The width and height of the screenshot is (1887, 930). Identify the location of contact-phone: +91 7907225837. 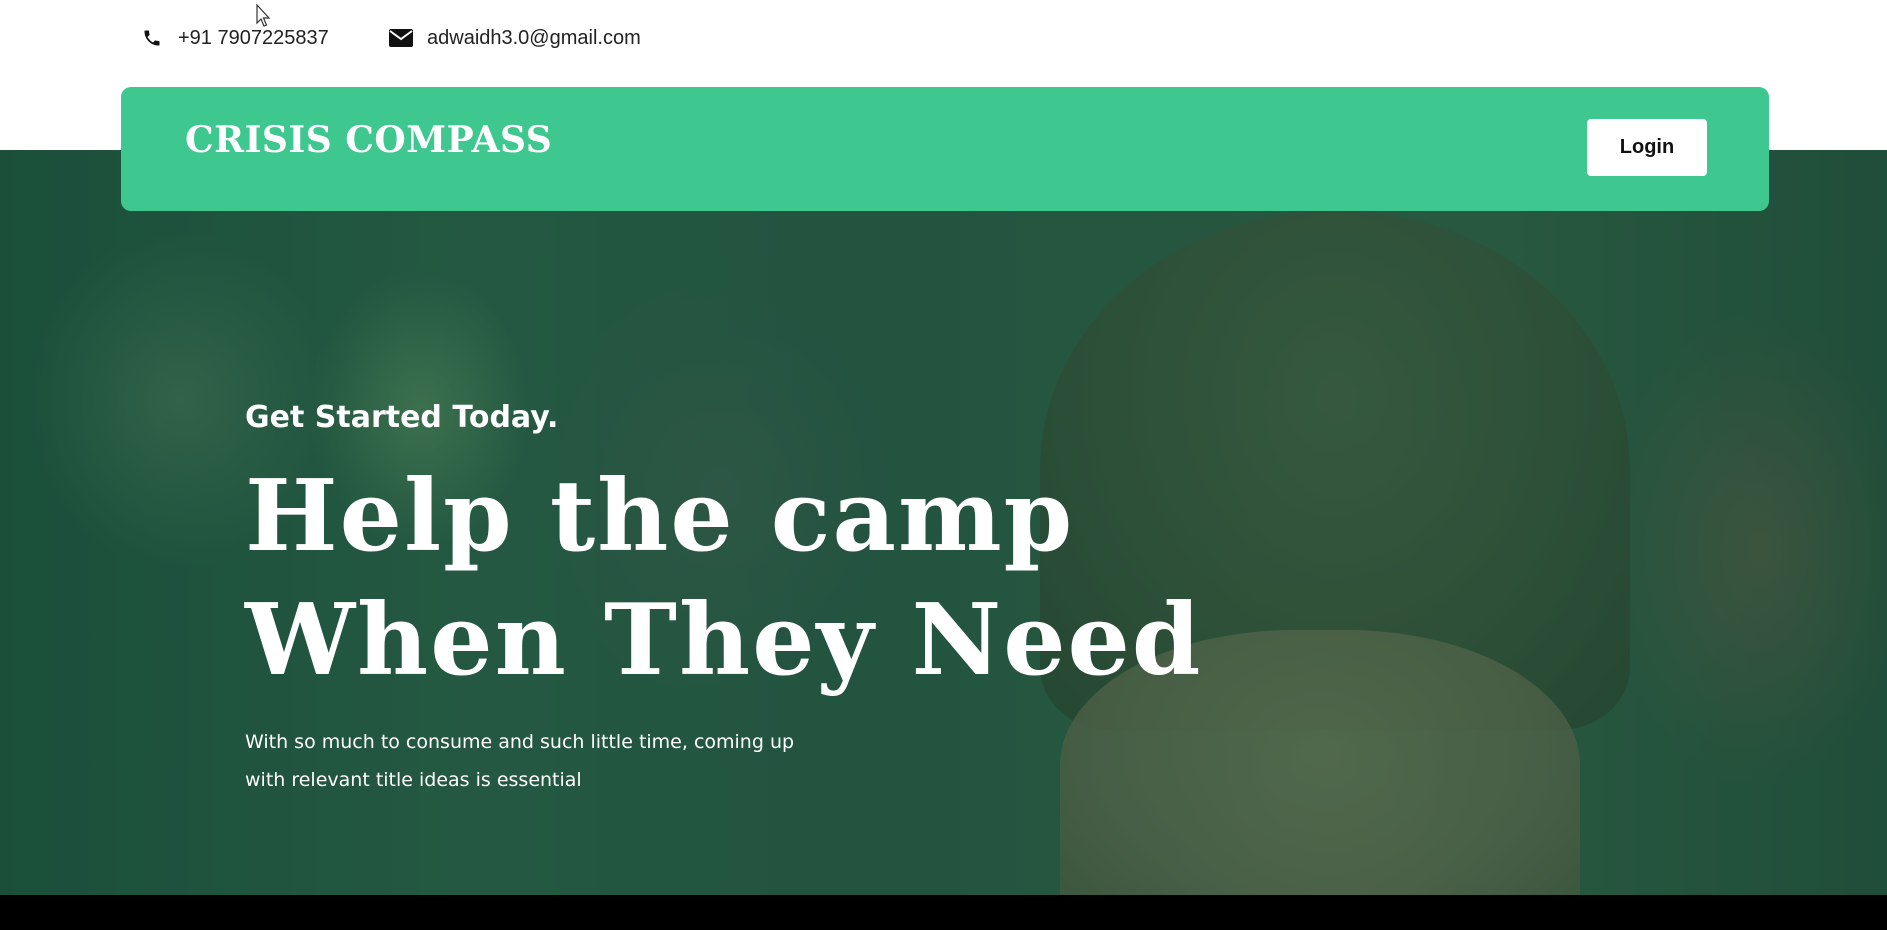
(234, 38).